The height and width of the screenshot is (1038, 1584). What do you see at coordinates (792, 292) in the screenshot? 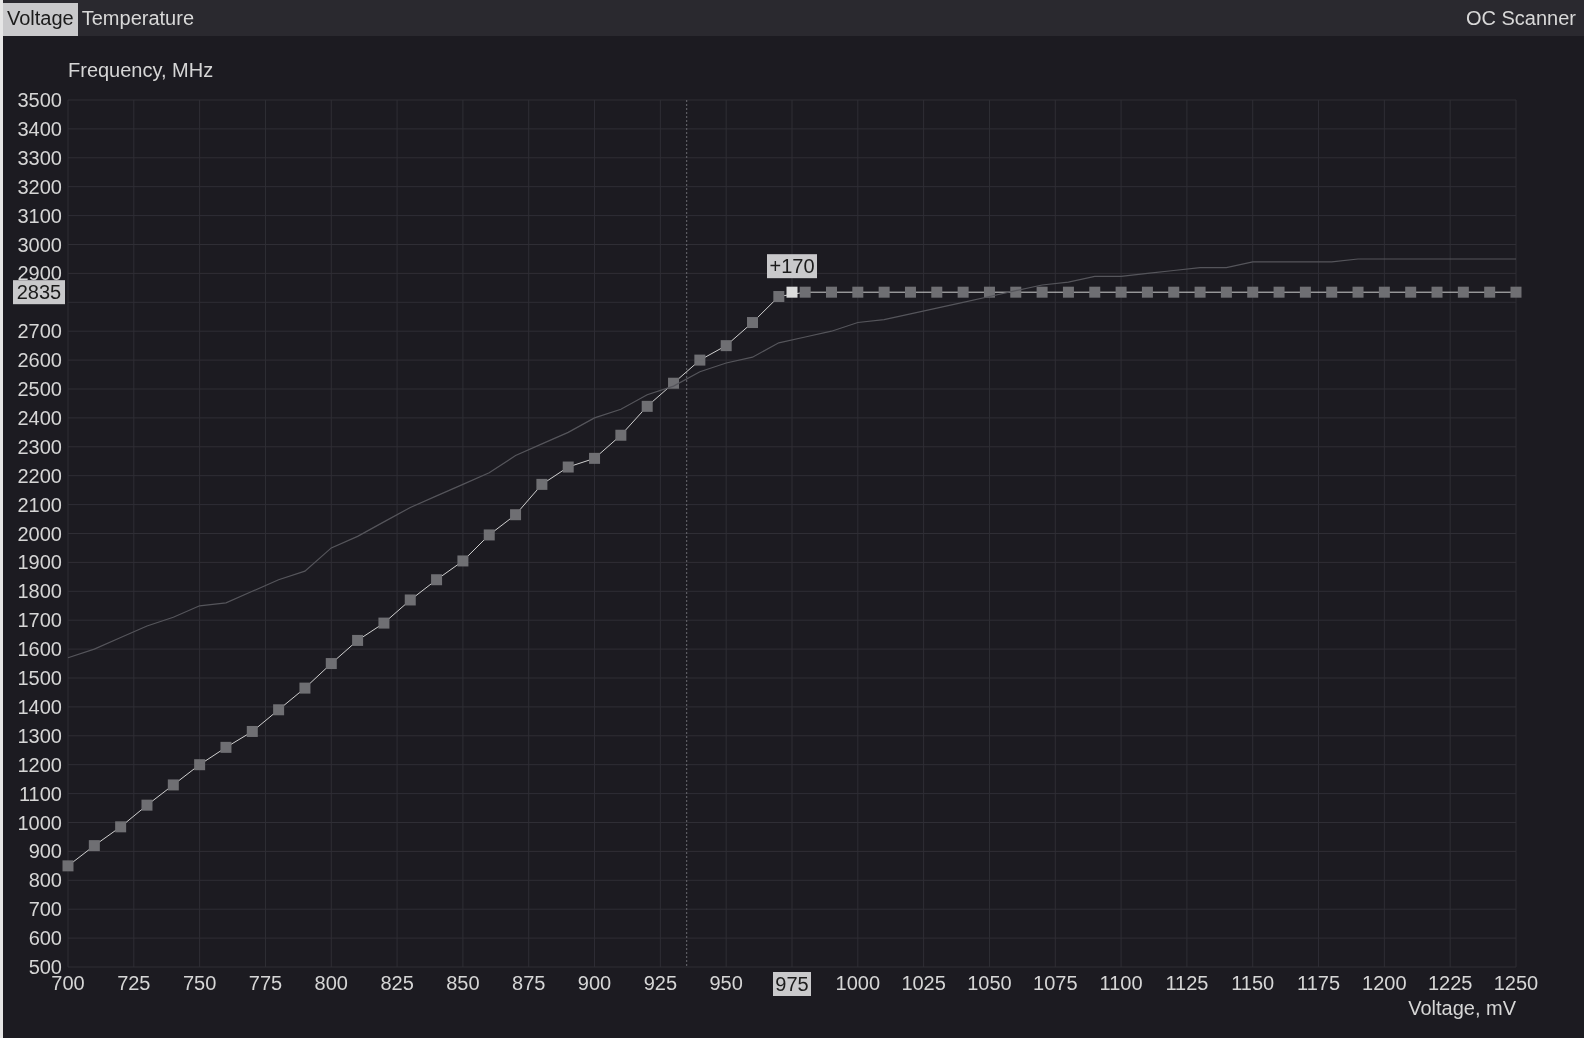
I see `selected-curve-point` at bounding box center [792, 292].